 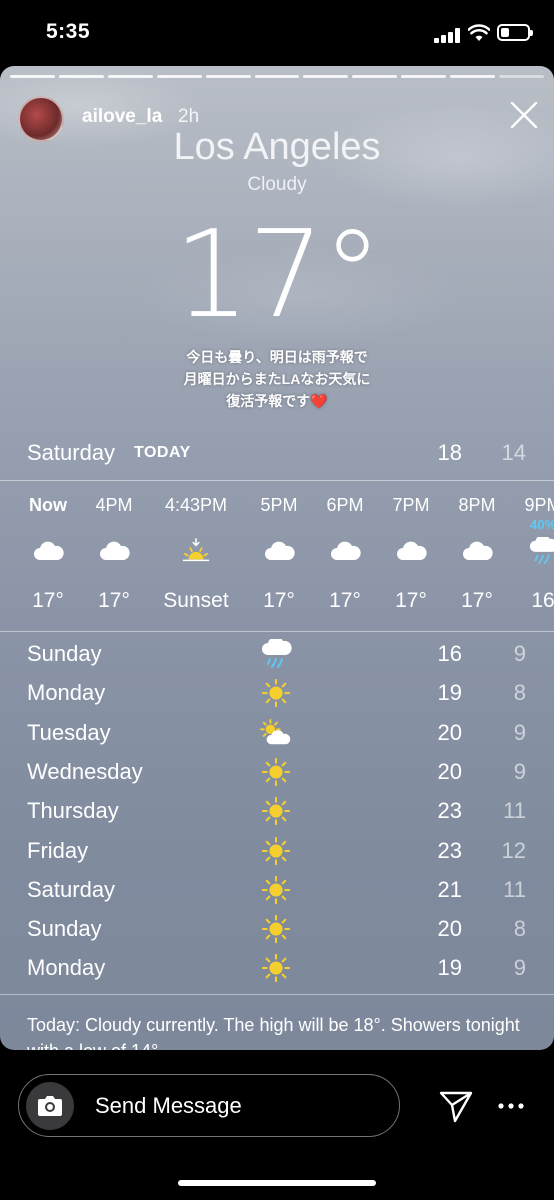 I want to click on daily-row: Sunday 20 8, so click(x=277, y=930).